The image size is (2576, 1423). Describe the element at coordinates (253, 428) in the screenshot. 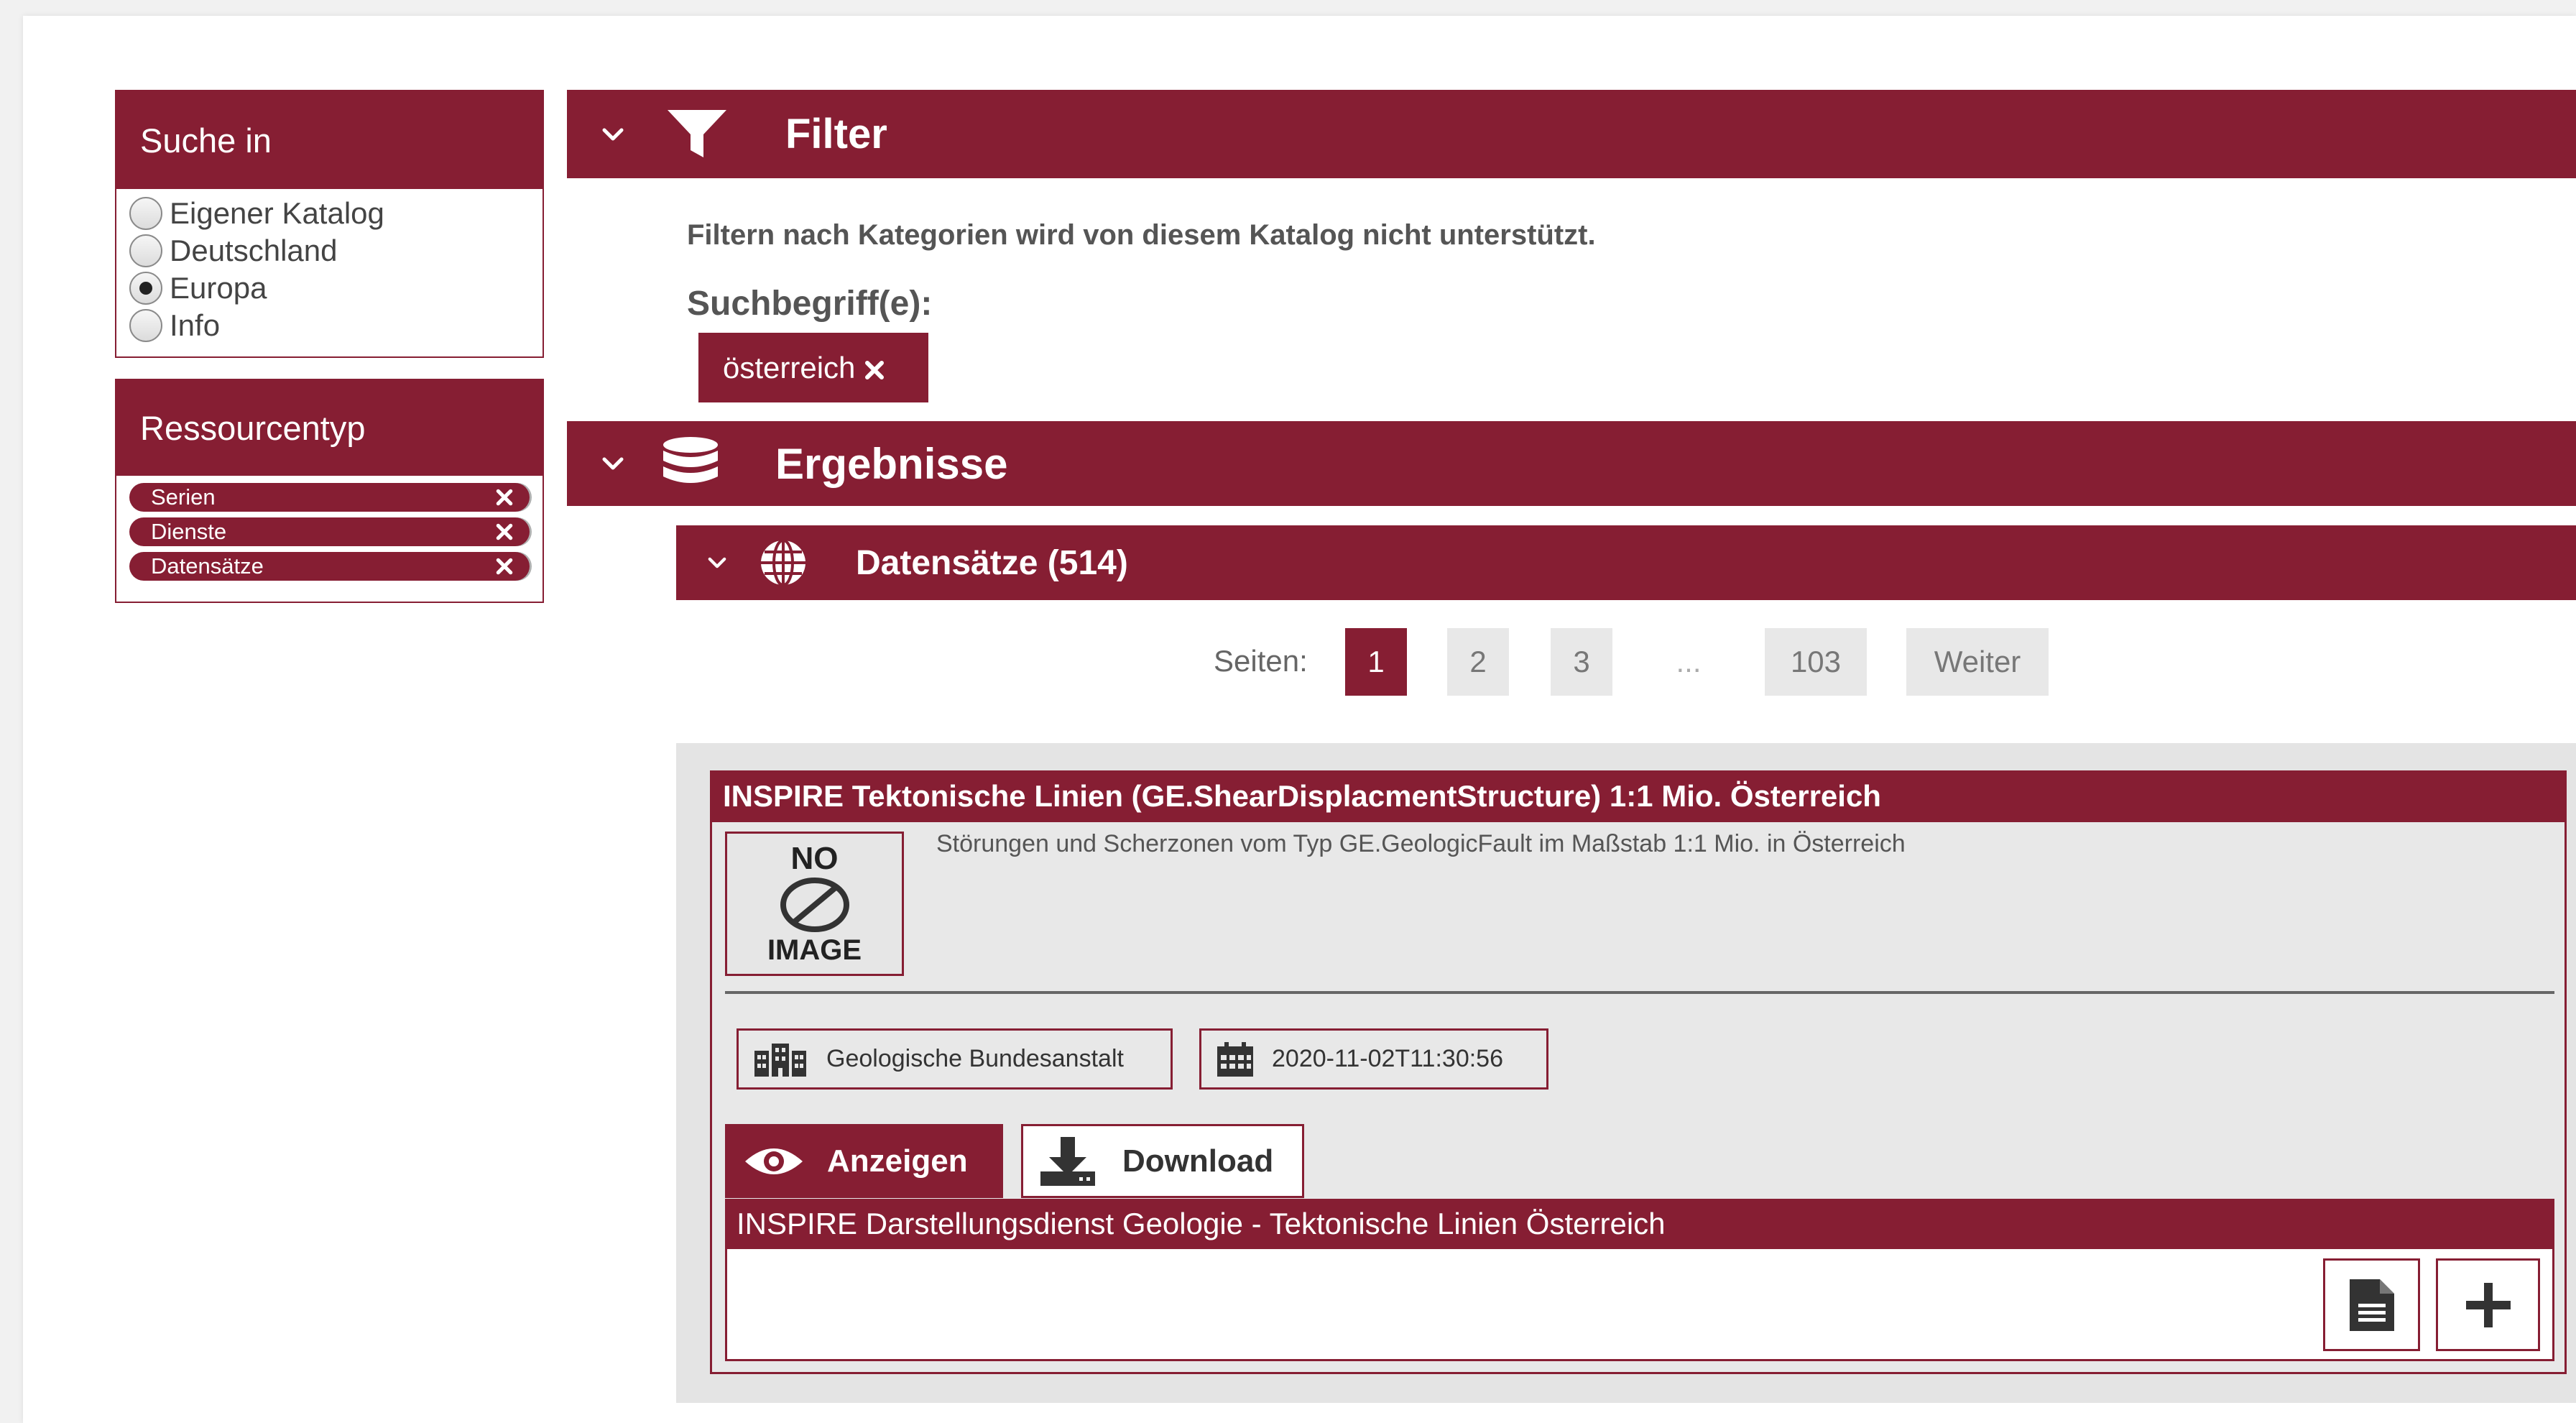

I see `resource-type-title: Ressourcentyp` at that location.